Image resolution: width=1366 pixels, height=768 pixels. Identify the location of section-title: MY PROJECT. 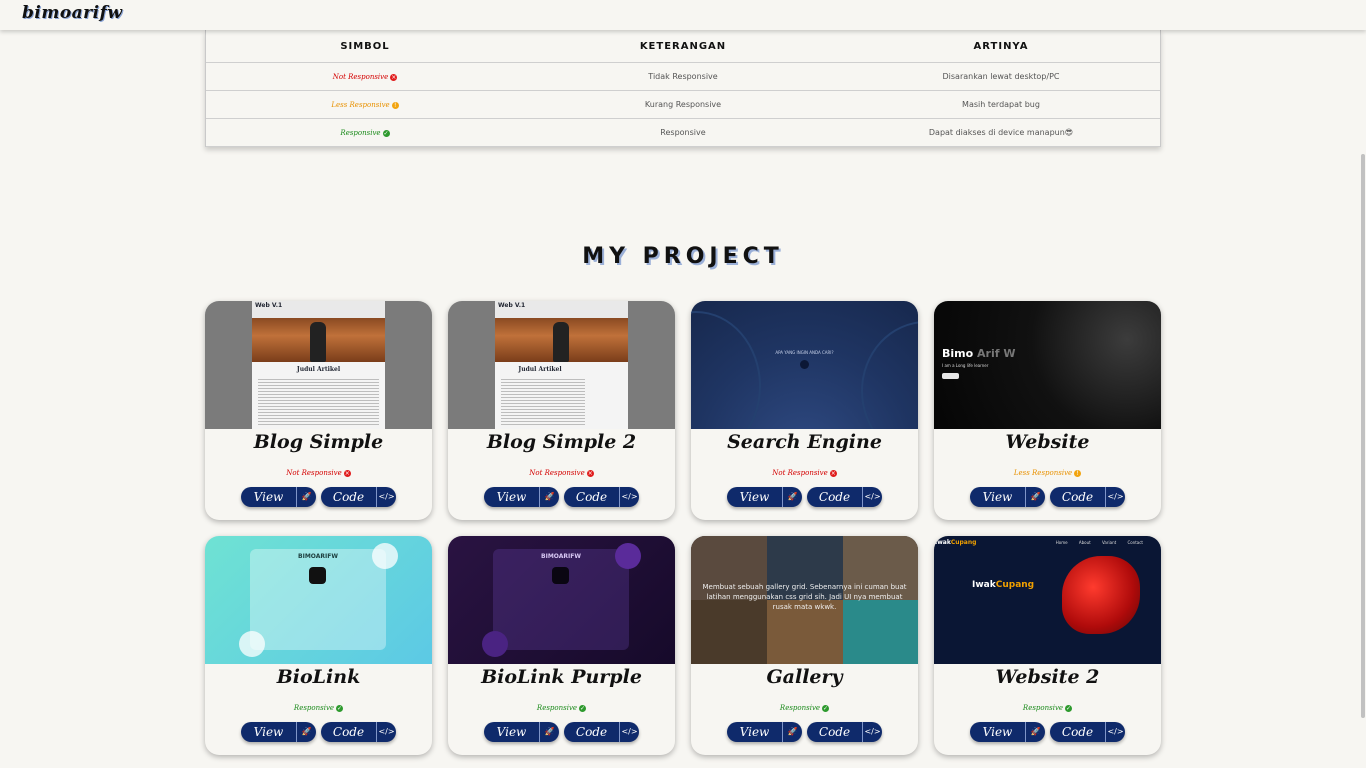
(683, 256).